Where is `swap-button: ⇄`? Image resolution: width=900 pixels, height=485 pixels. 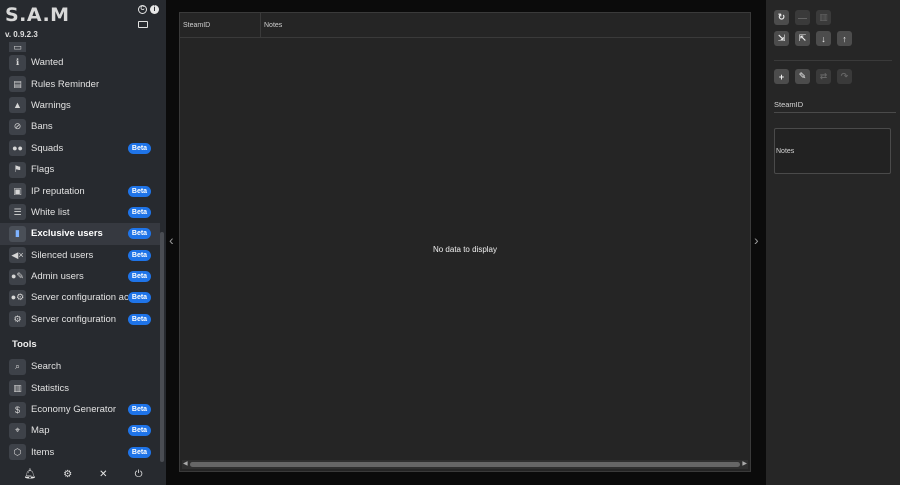
swap-button: ⇄ is located at coordinates (823, 76).